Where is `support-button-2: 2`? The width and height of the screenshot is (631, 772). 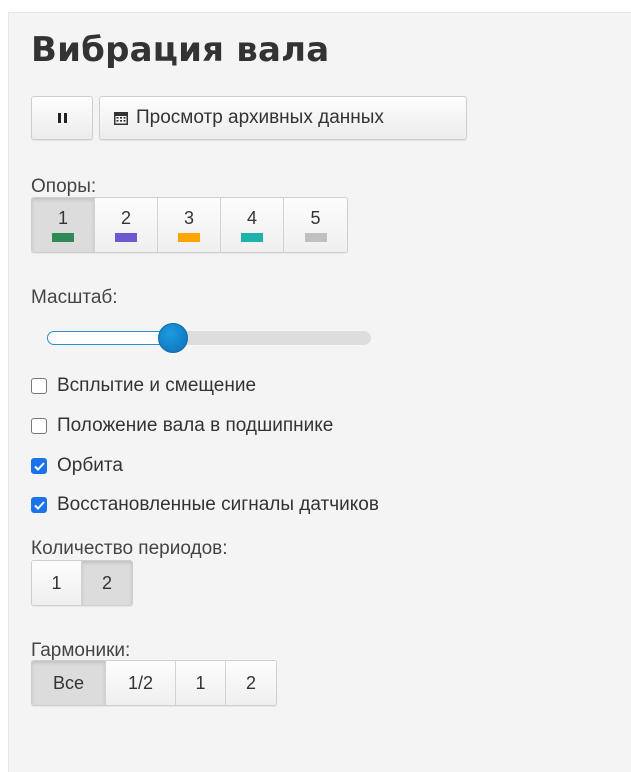 support-button-2: 2 is located at coordinates (126, 225).